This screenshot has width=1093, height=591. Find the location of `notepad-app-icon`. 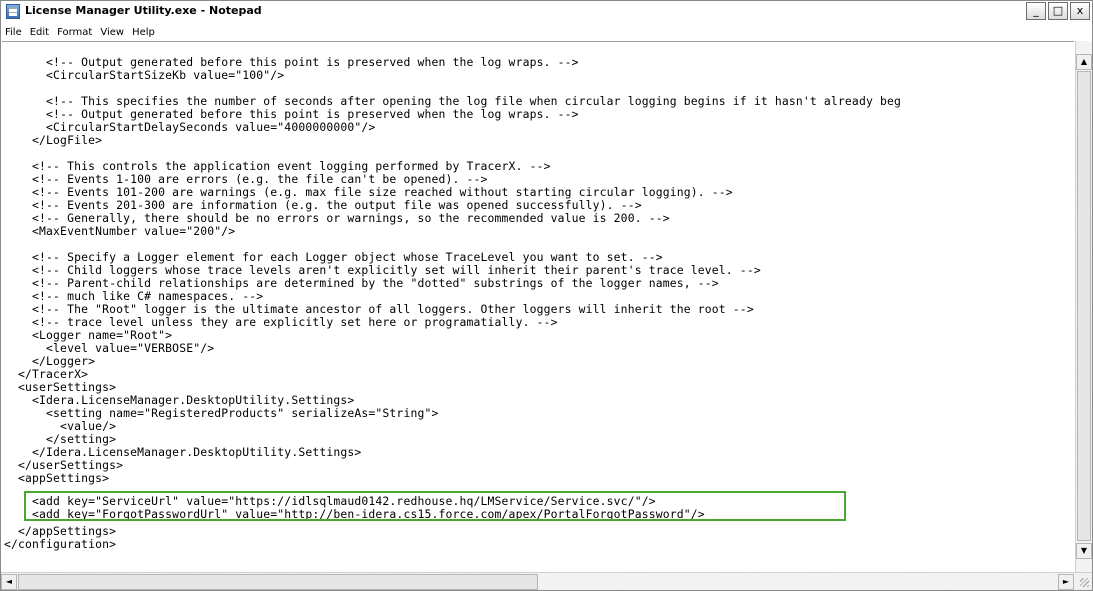

notepad-app-icon is located at coordinates (13, 11).